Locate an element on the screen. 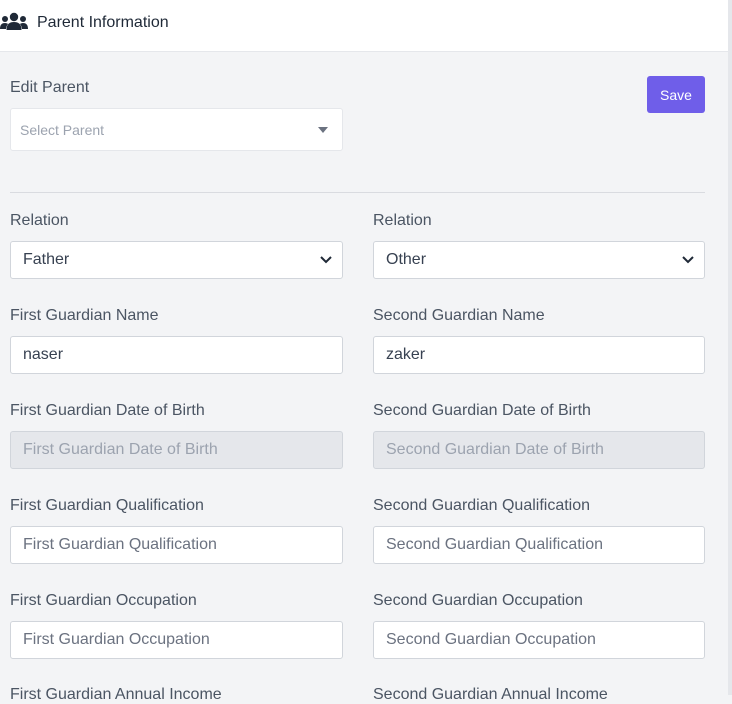 The image size is (732, 704). relation-label-second: Relation is located at coordinates (402, 220).